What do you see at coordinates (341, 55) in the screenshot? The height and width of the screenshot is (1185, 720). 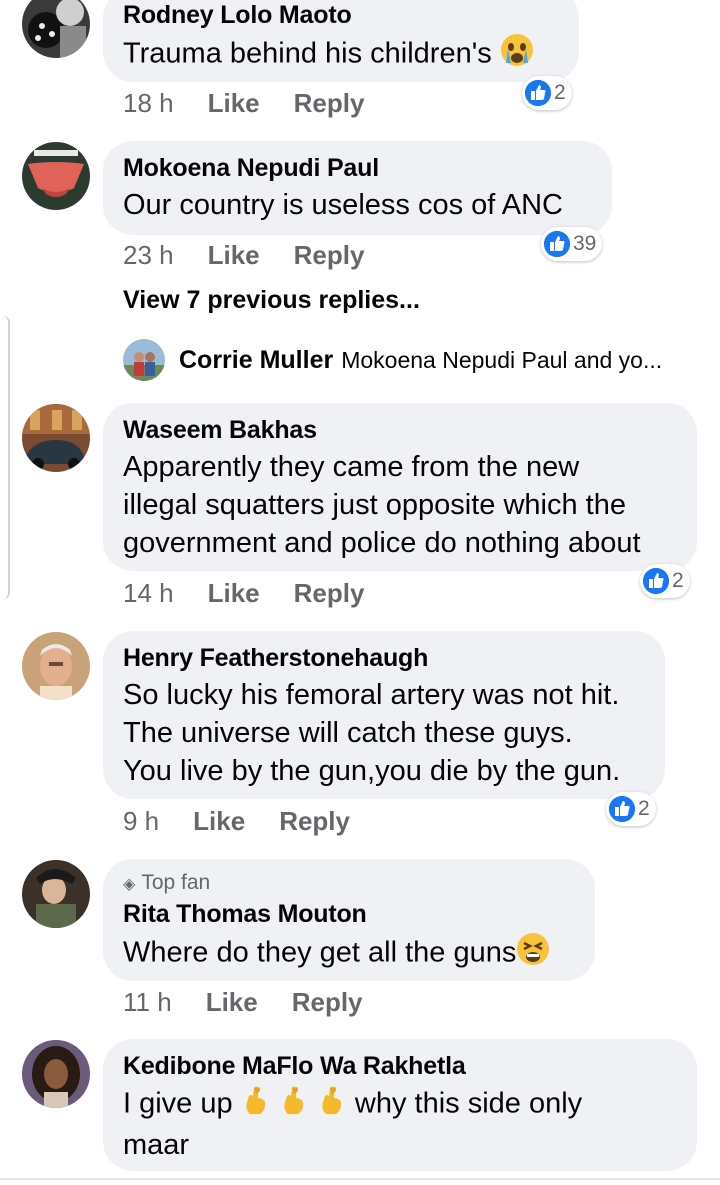 I see `comment-text: Trauma behind his children's` at bounding box center [341, 55].